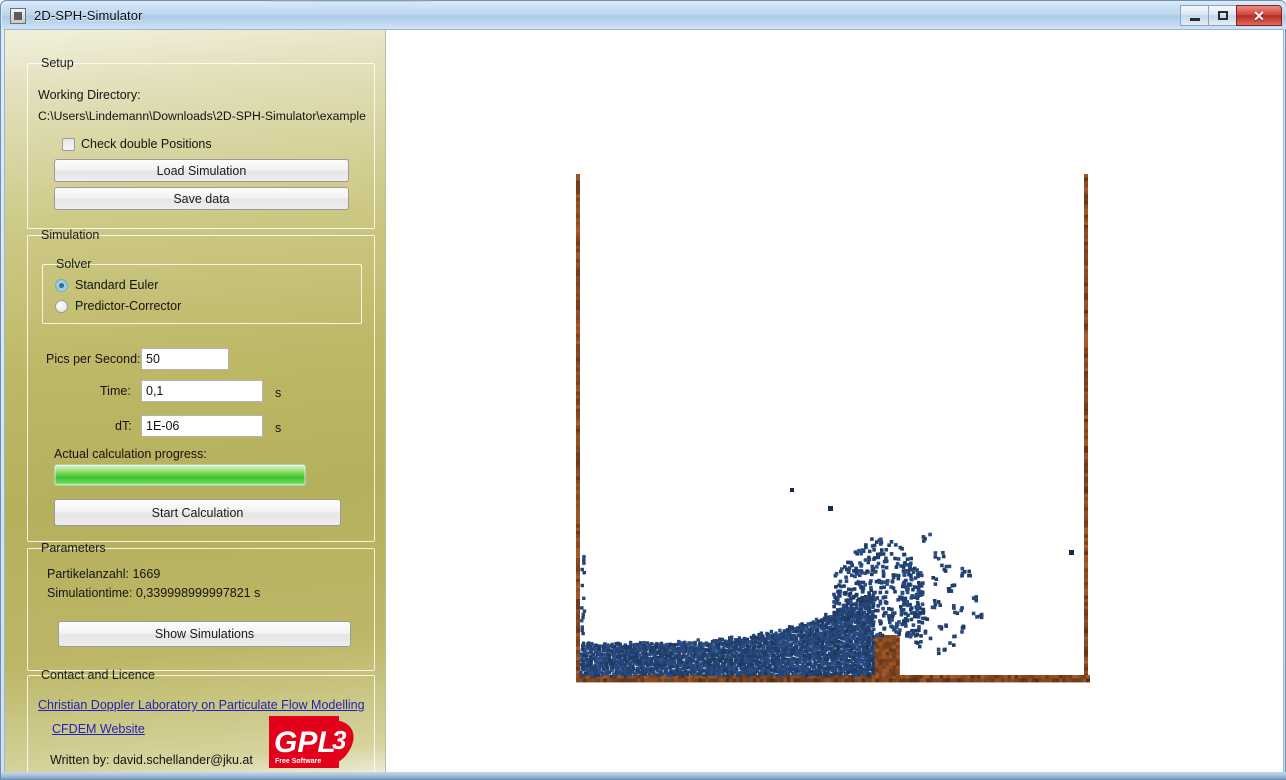 This screenshot has height=780, width=1286. I want to click on close-icon: ✕, so click(1259, 15).